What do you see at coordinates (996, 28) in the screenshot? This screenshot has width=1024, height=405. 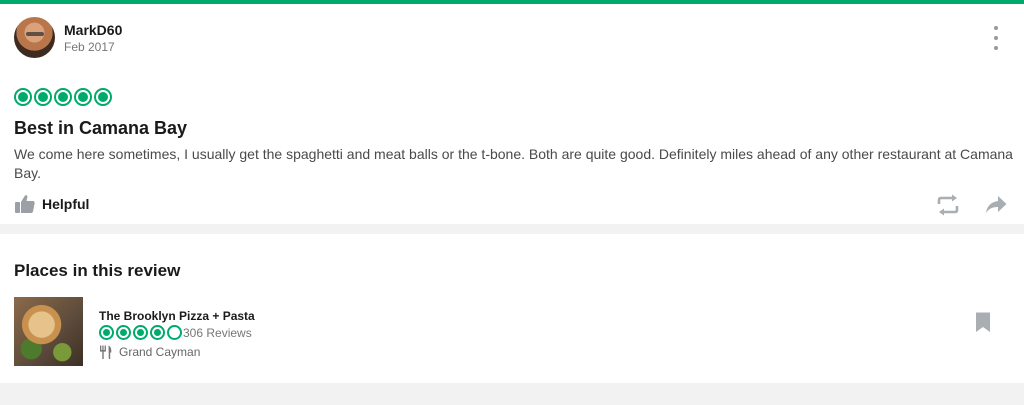 I see `more-vertical-icon` at bounding box center [996, 28].